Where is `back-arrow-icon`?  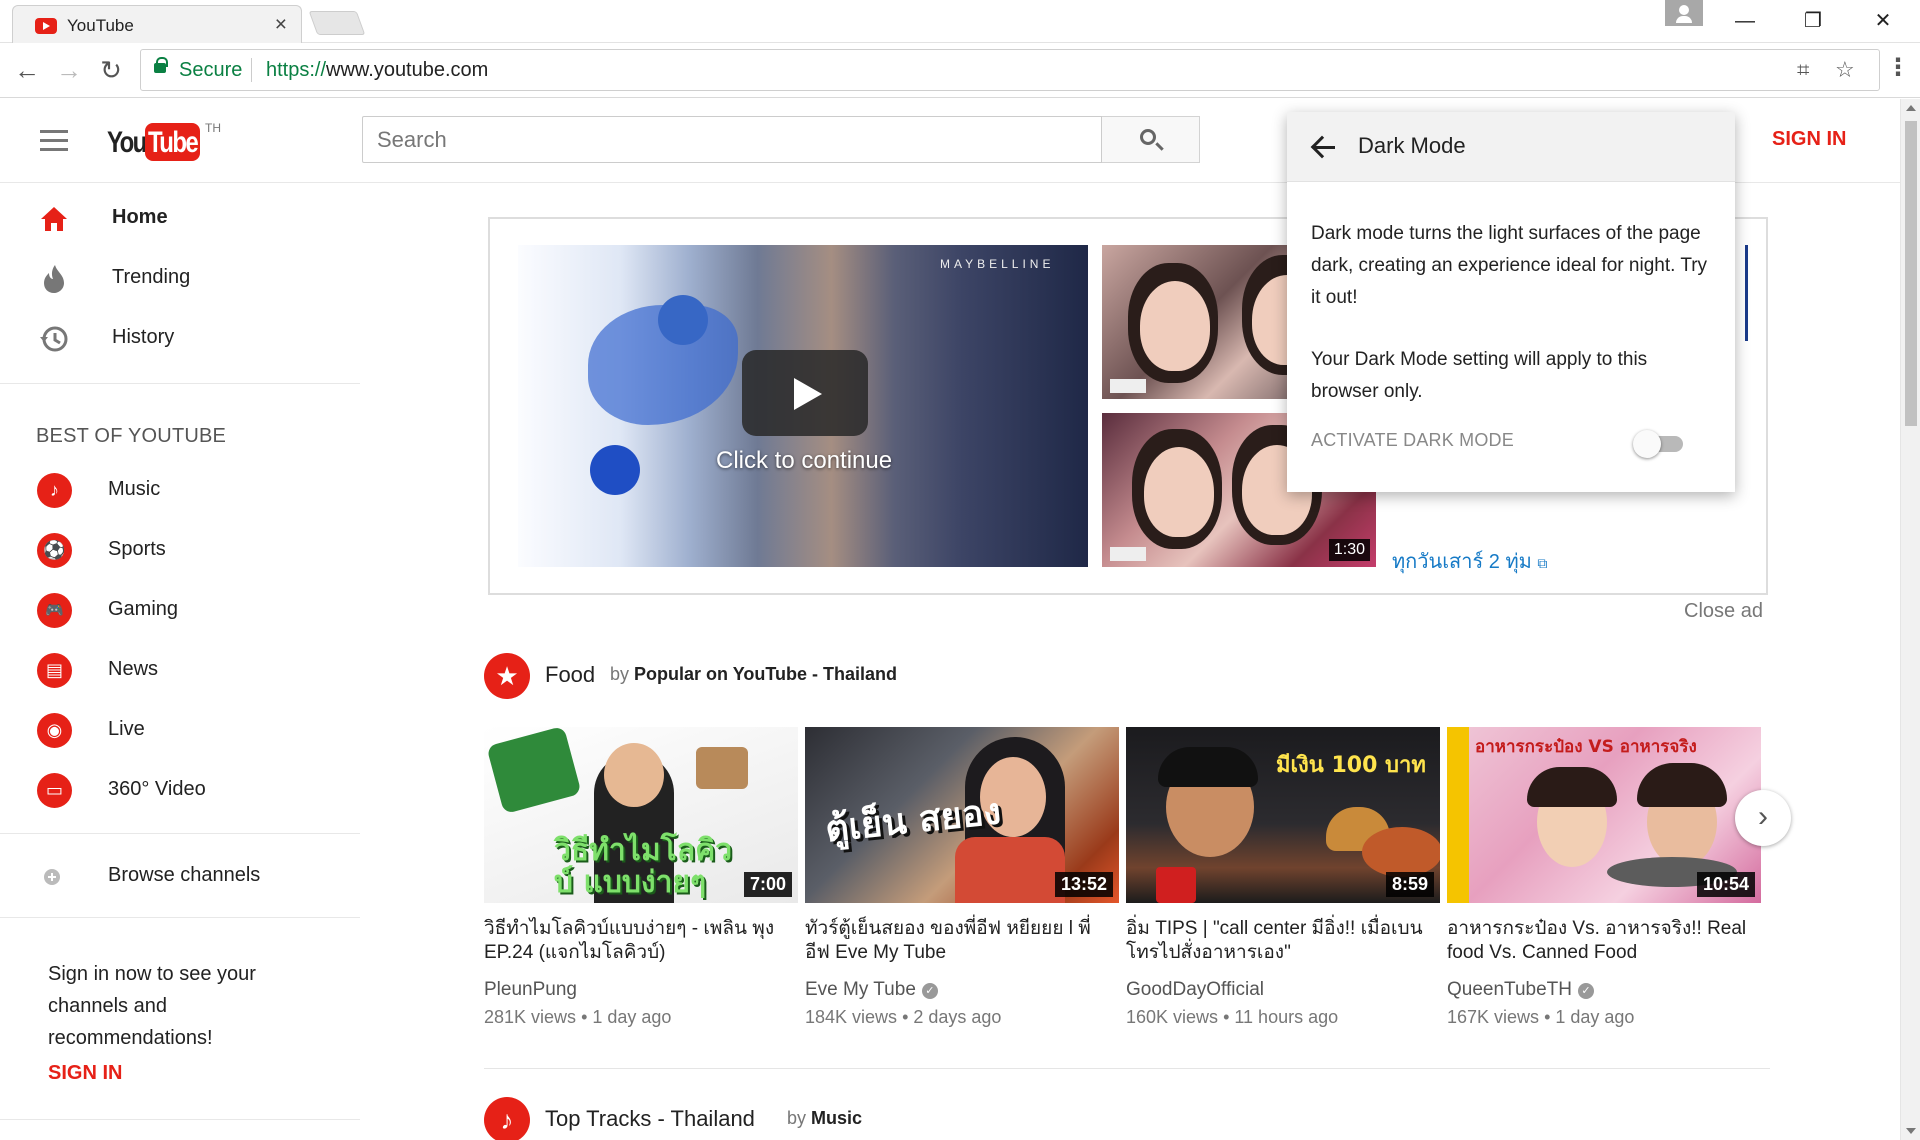 back-arrow-icon is located at coordinates (1324, 147).